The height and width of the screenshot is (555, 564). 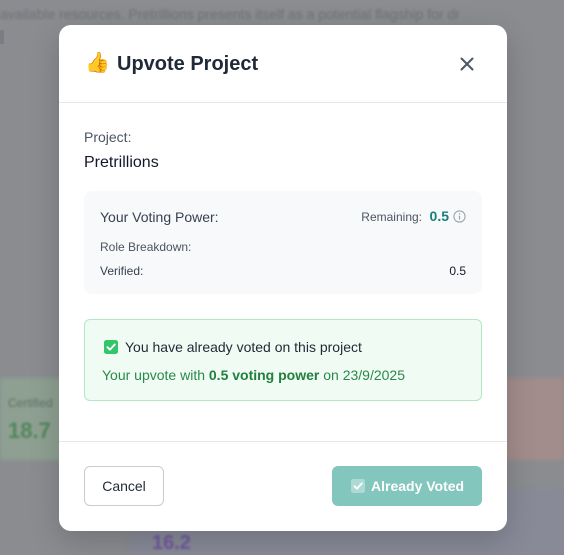 I want to click on verified-value: 0.5, so click(x=457, y=271).